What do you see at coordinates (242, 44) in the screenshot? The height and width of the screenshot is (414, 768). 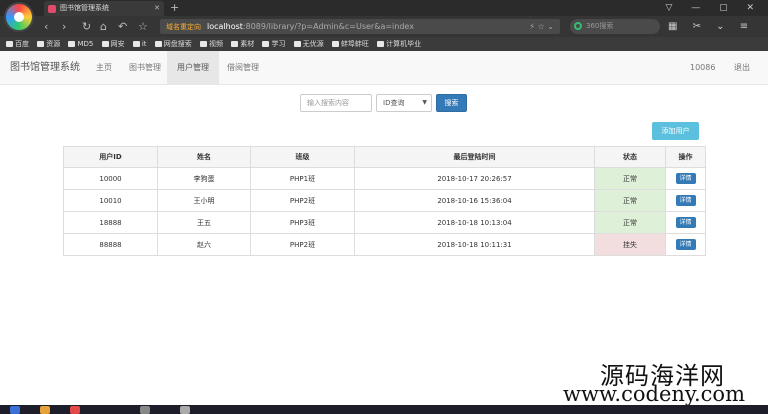 I see `bookmark-item: 素材` at bounding box center [242, 44].